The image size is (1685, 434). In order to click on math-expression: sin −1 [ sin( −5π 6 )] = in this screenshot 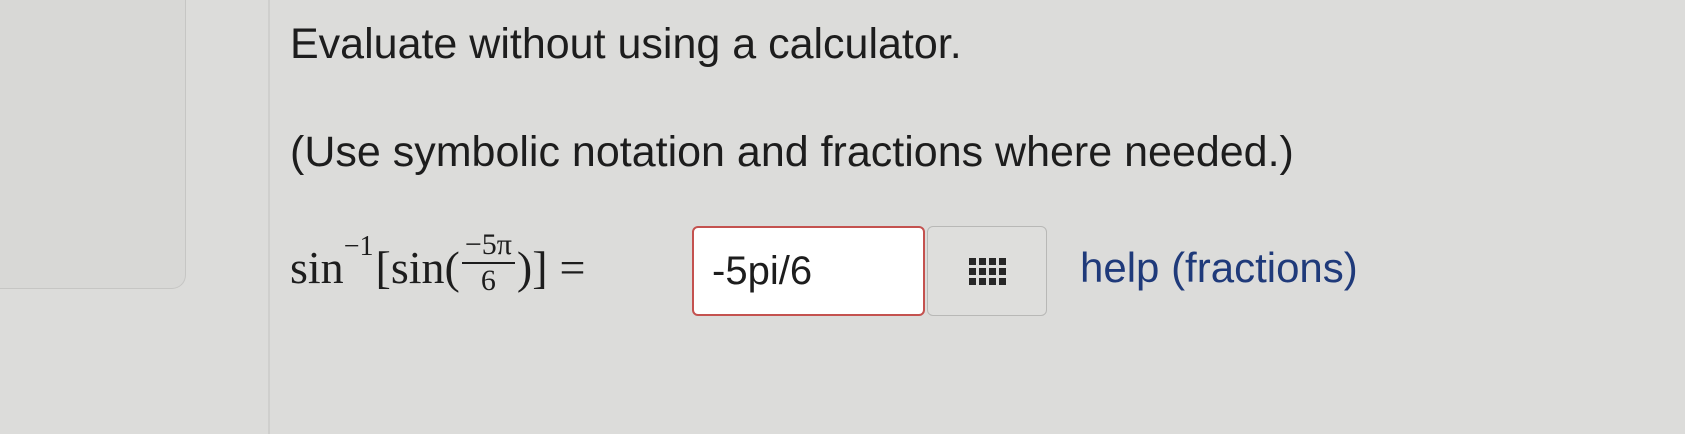, I will do `click(444, 265)`.